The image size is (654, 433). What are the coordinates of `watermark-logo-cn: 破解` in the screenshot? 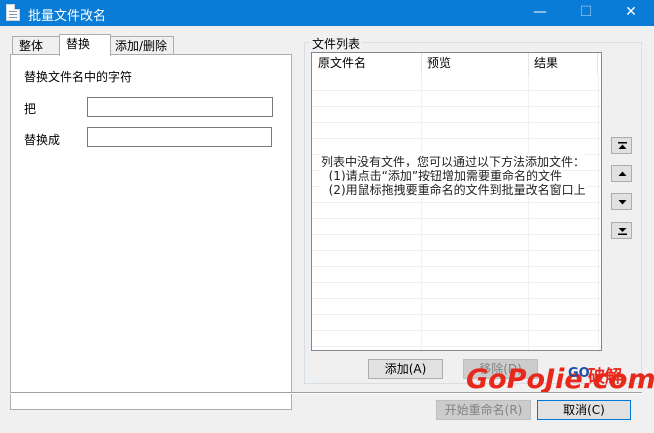 It's located at (605, 377).